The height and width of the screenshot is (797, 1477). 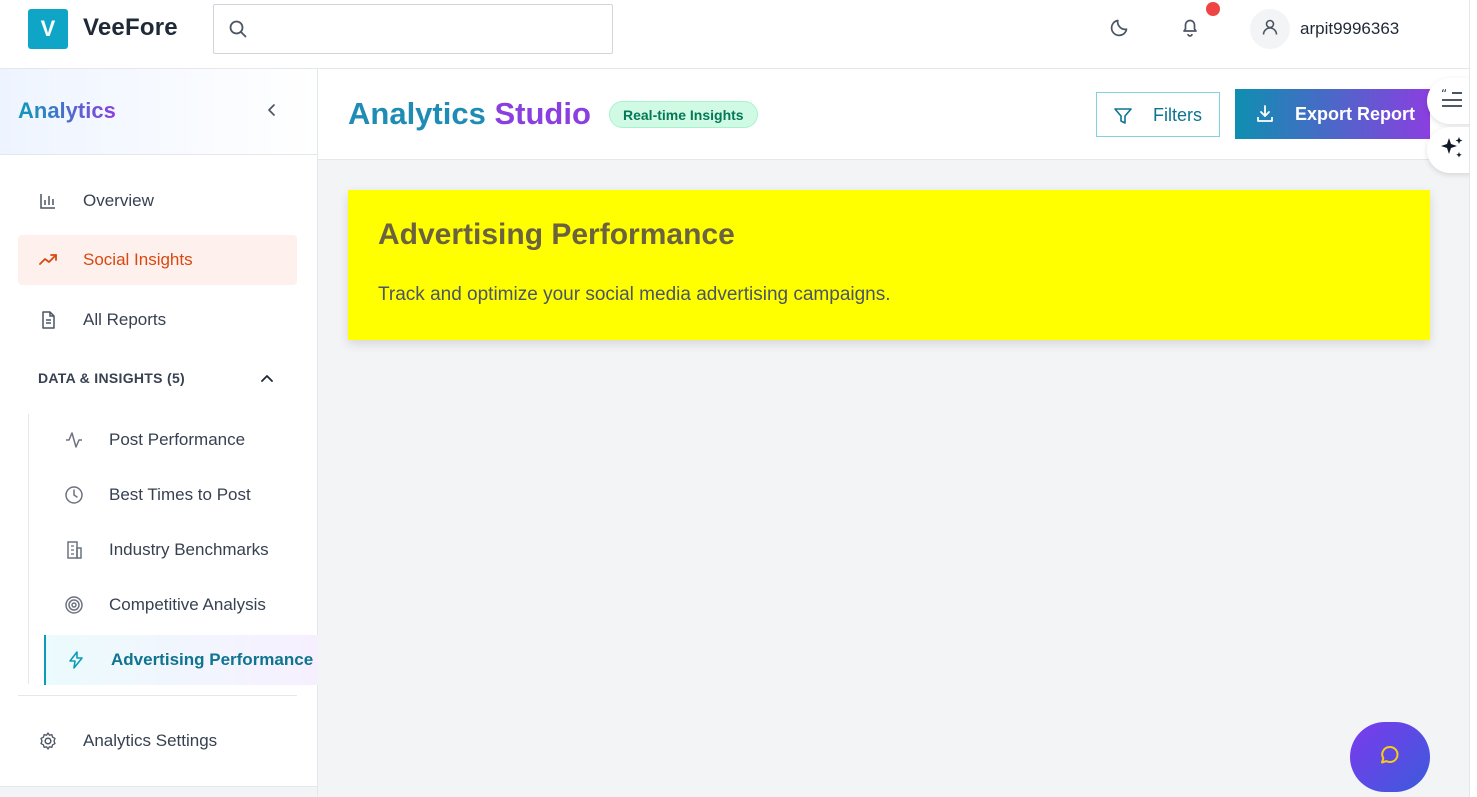 I want to click on section-header-data-insights: DATA & INSIGHTS (5), so click(x=111, y=378).